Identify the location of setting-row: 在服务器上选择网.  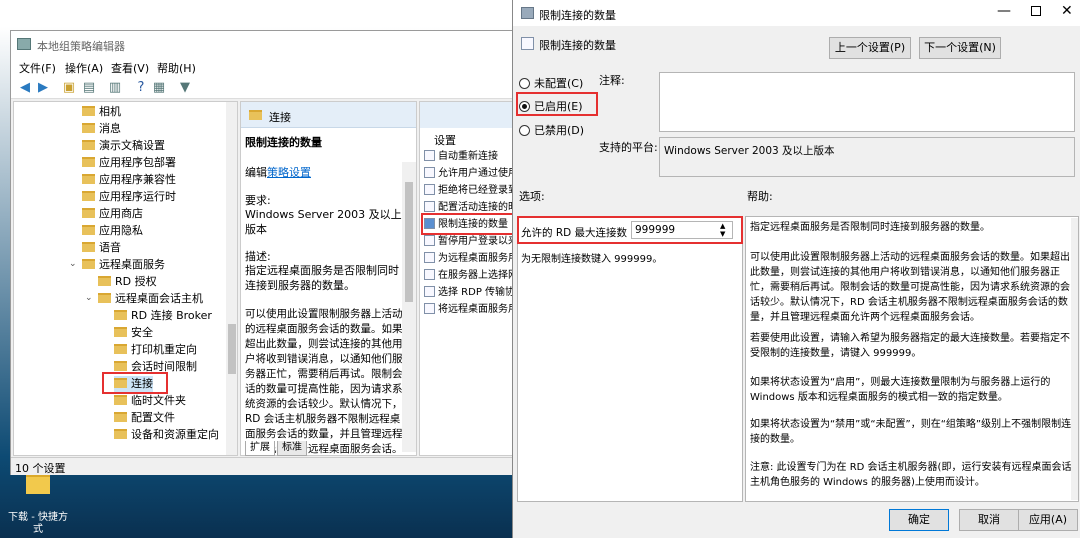
(469, 275).